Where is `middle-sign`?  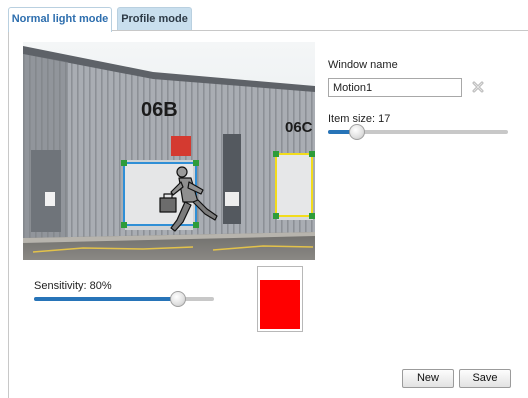
middle-sign is located at coordinates (232, 199).